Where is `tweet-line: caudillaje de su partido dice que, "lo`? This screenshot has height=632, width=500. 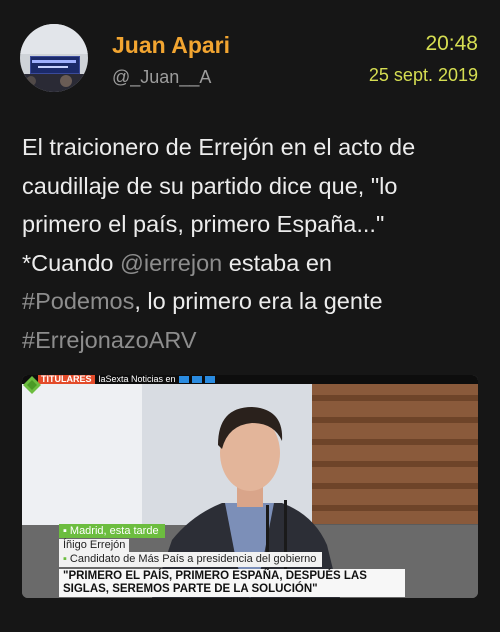 tweet-line: caudillaje de su partido dice que, "lo is located at coordinates (210, 185).